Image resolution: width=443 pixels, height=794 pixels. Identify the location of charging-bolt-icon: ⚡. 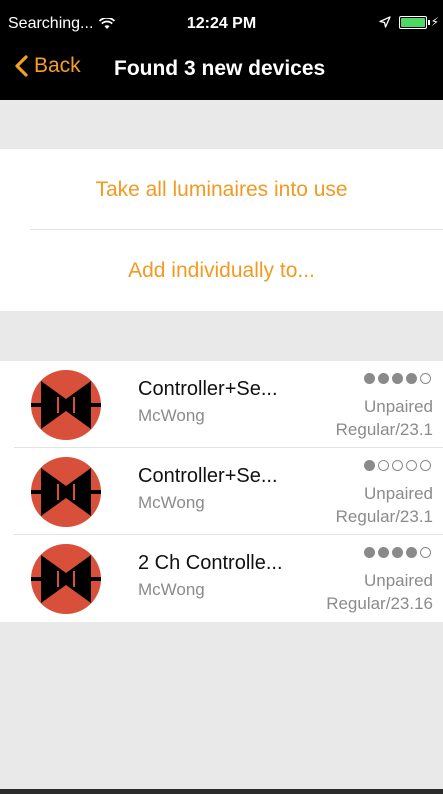
(434, 22).